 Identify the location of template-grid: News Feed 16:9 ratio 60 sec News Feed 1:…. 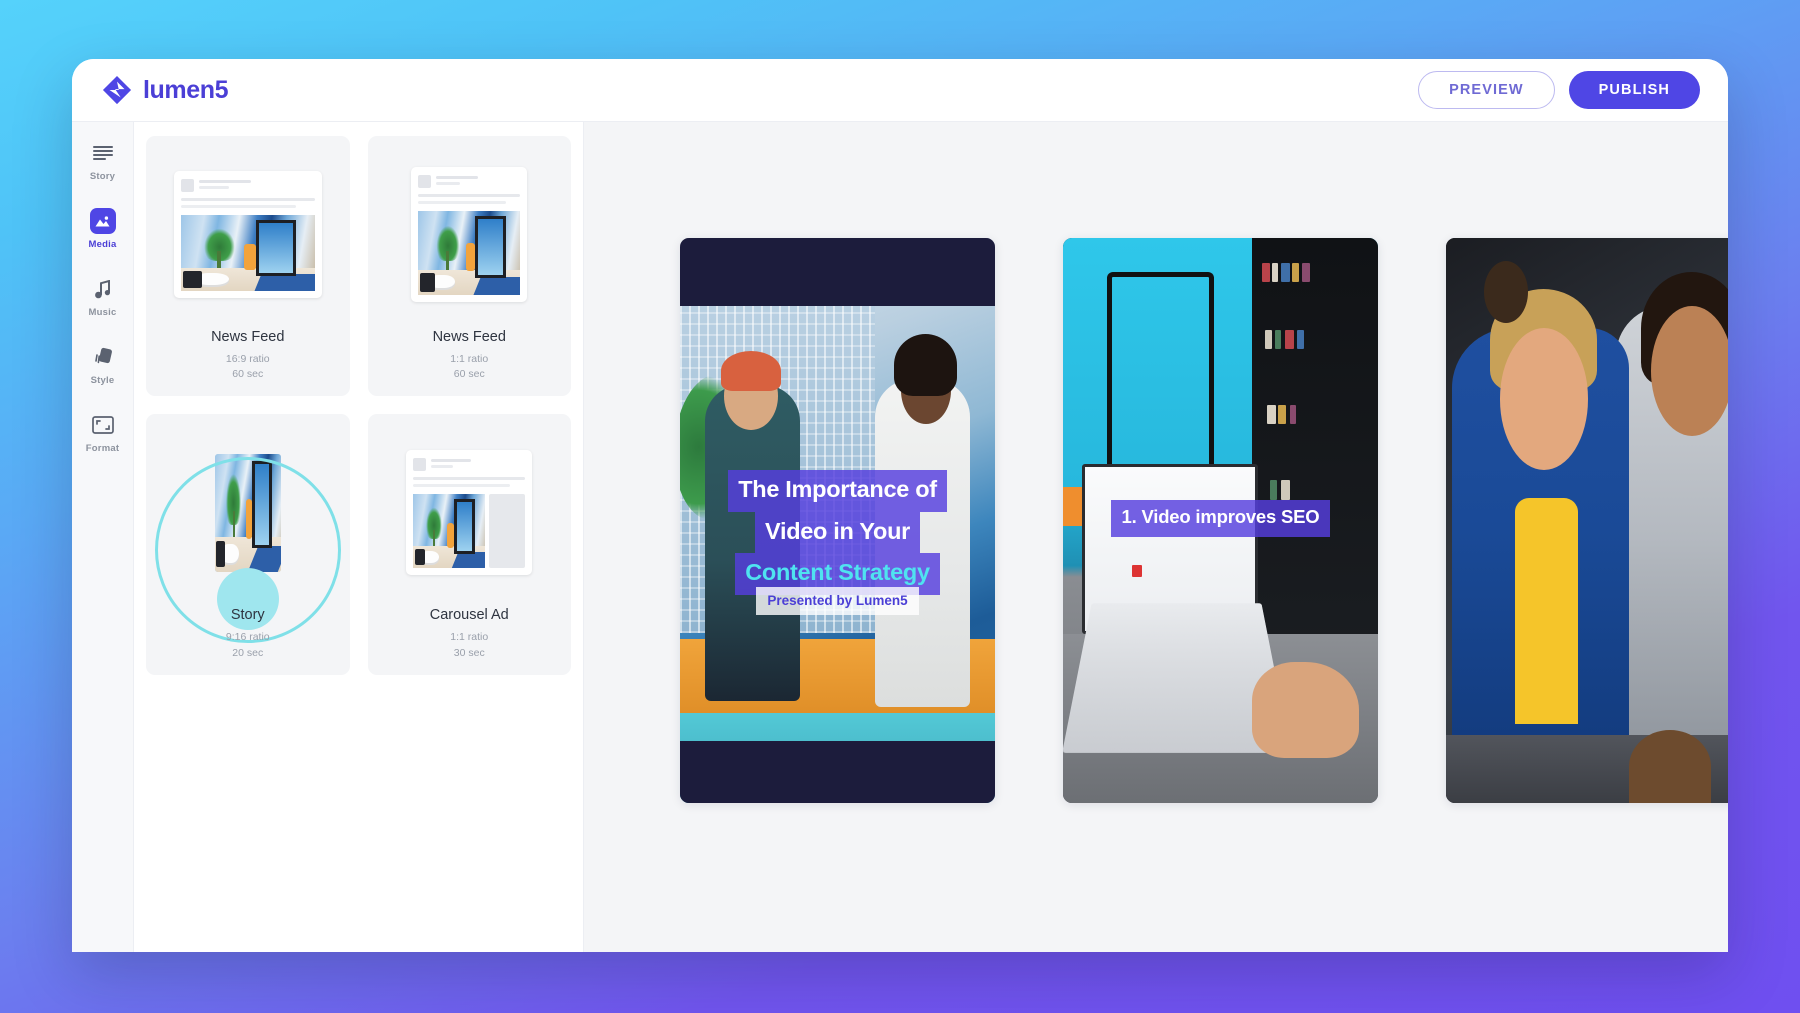
(358, 405).